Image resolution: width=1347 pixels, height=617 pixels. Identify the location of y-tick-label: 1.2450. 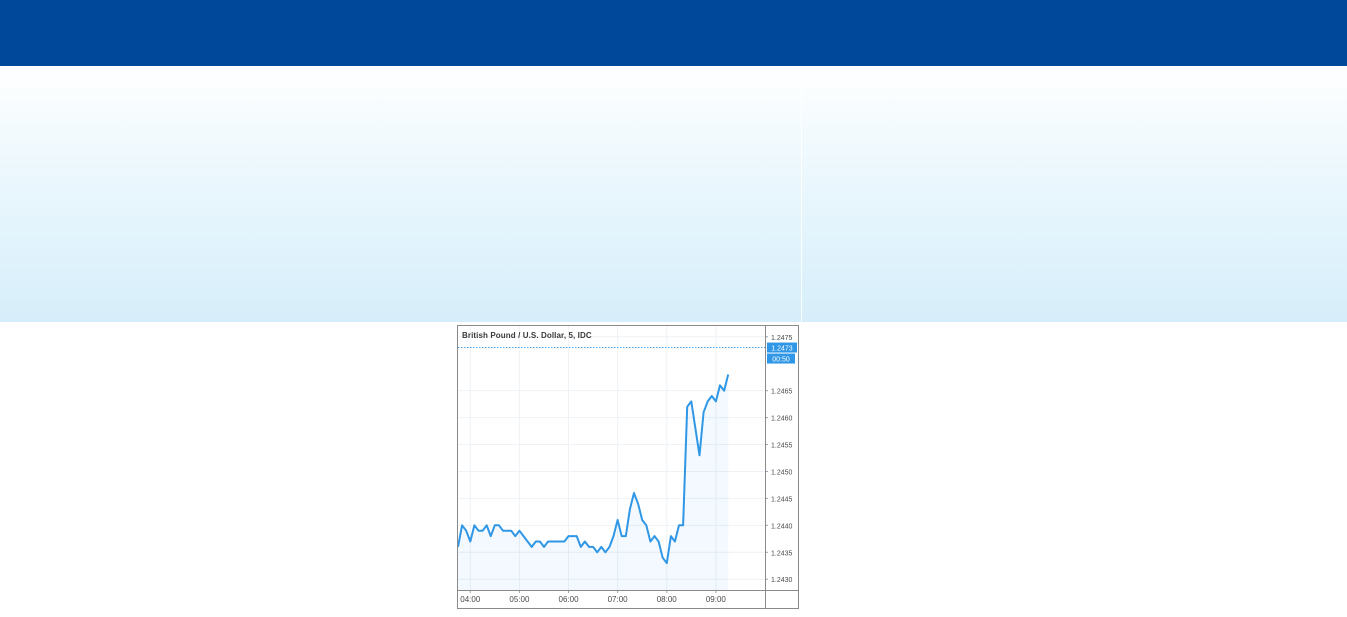
(782, 472).